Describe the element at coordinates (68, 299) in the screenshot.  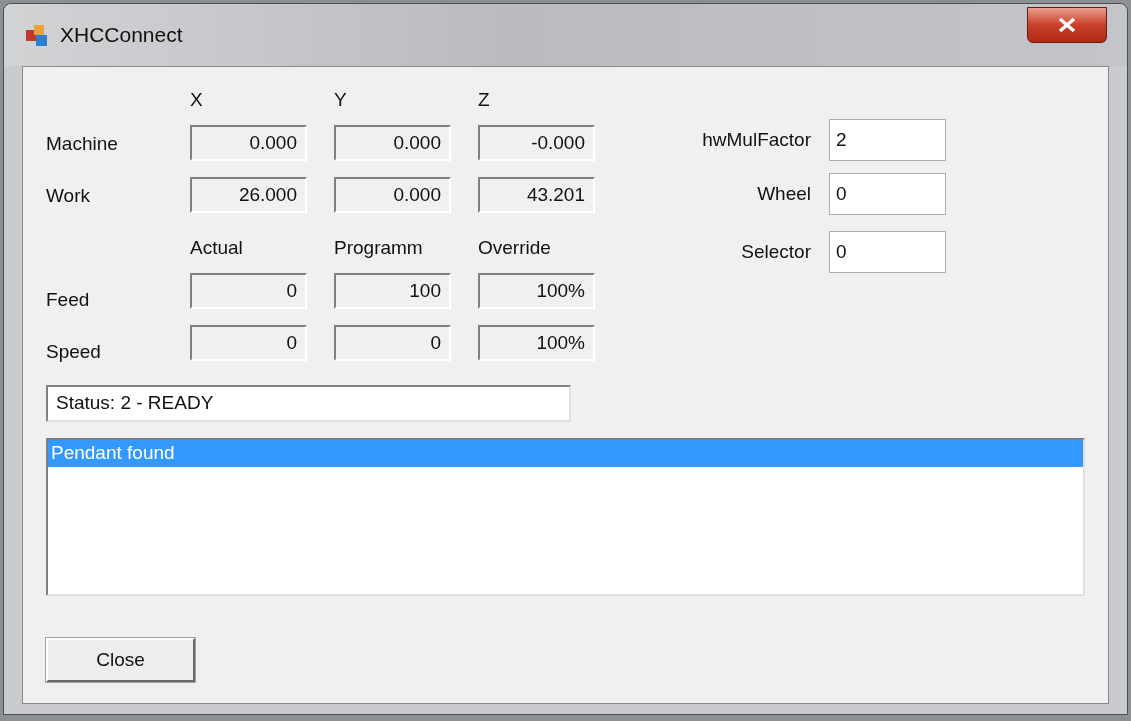
I see `row-label: Feed` at that location.